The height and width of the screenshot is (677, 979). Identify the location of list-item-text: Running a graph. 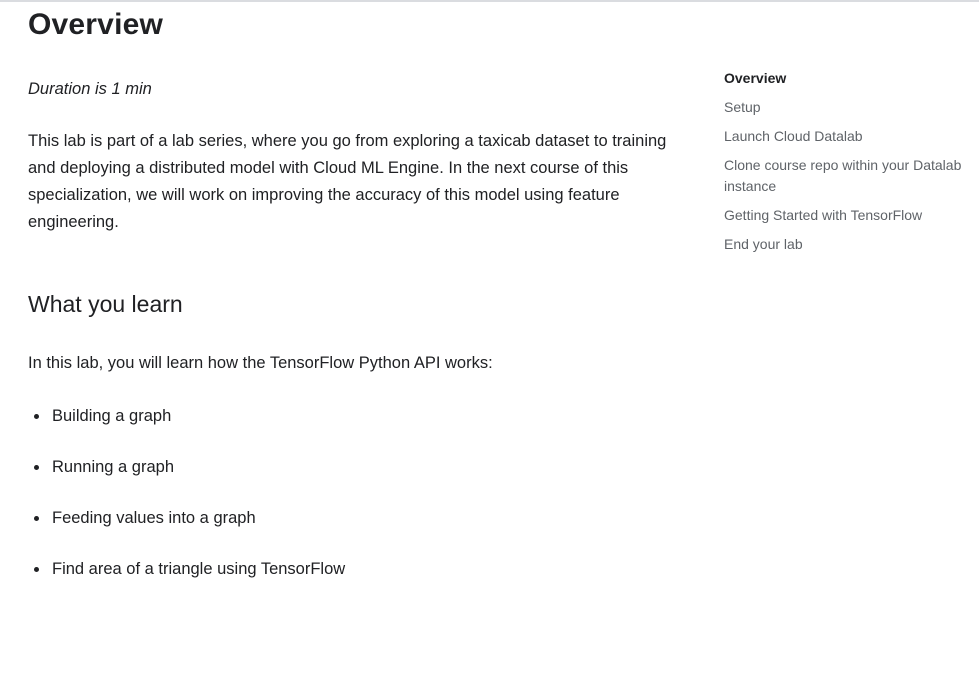
(113, 467).